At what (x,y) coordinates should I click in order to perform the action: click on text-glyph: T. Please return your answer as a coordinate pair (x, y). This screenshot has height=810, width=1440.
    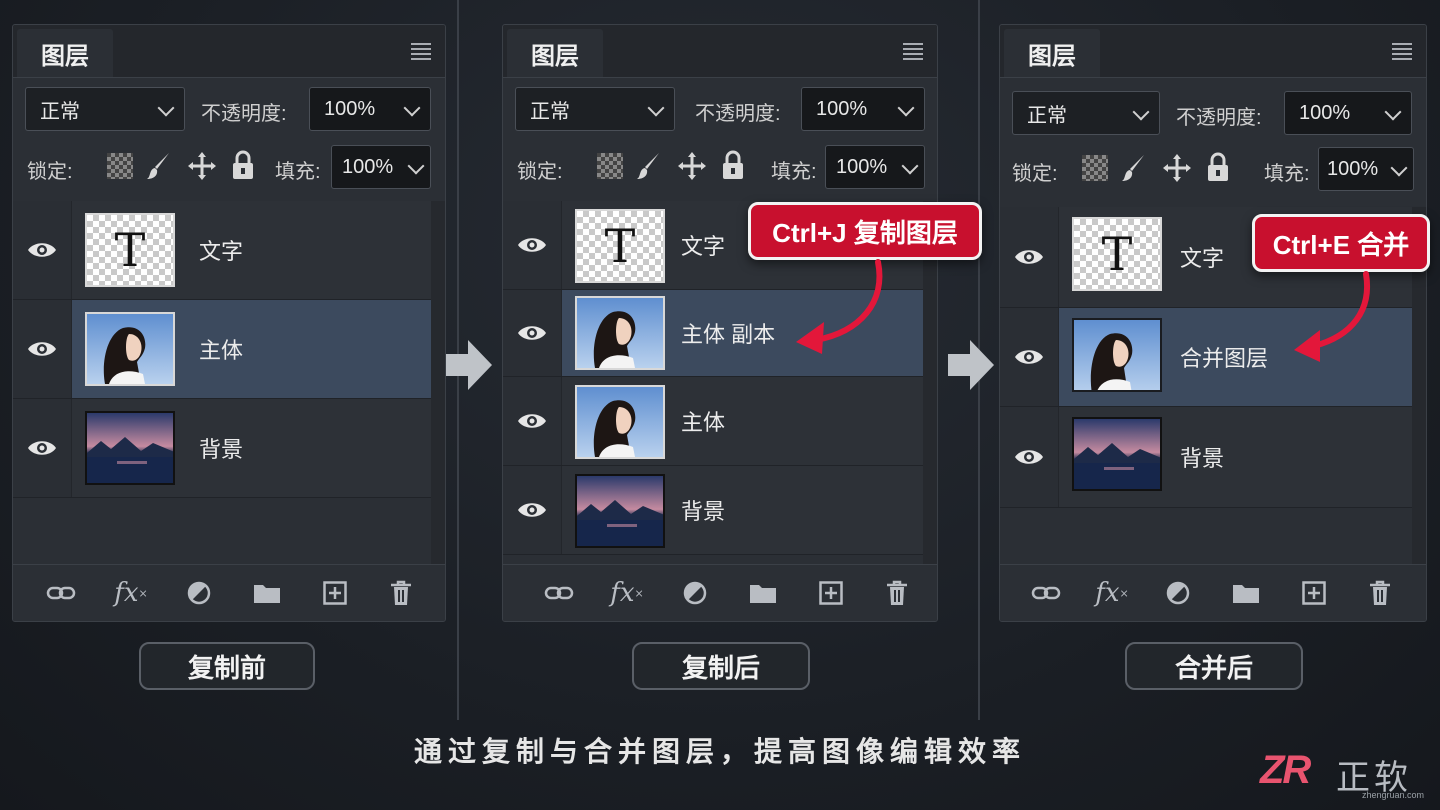
    Looking at the image, I should click on (620, 246).